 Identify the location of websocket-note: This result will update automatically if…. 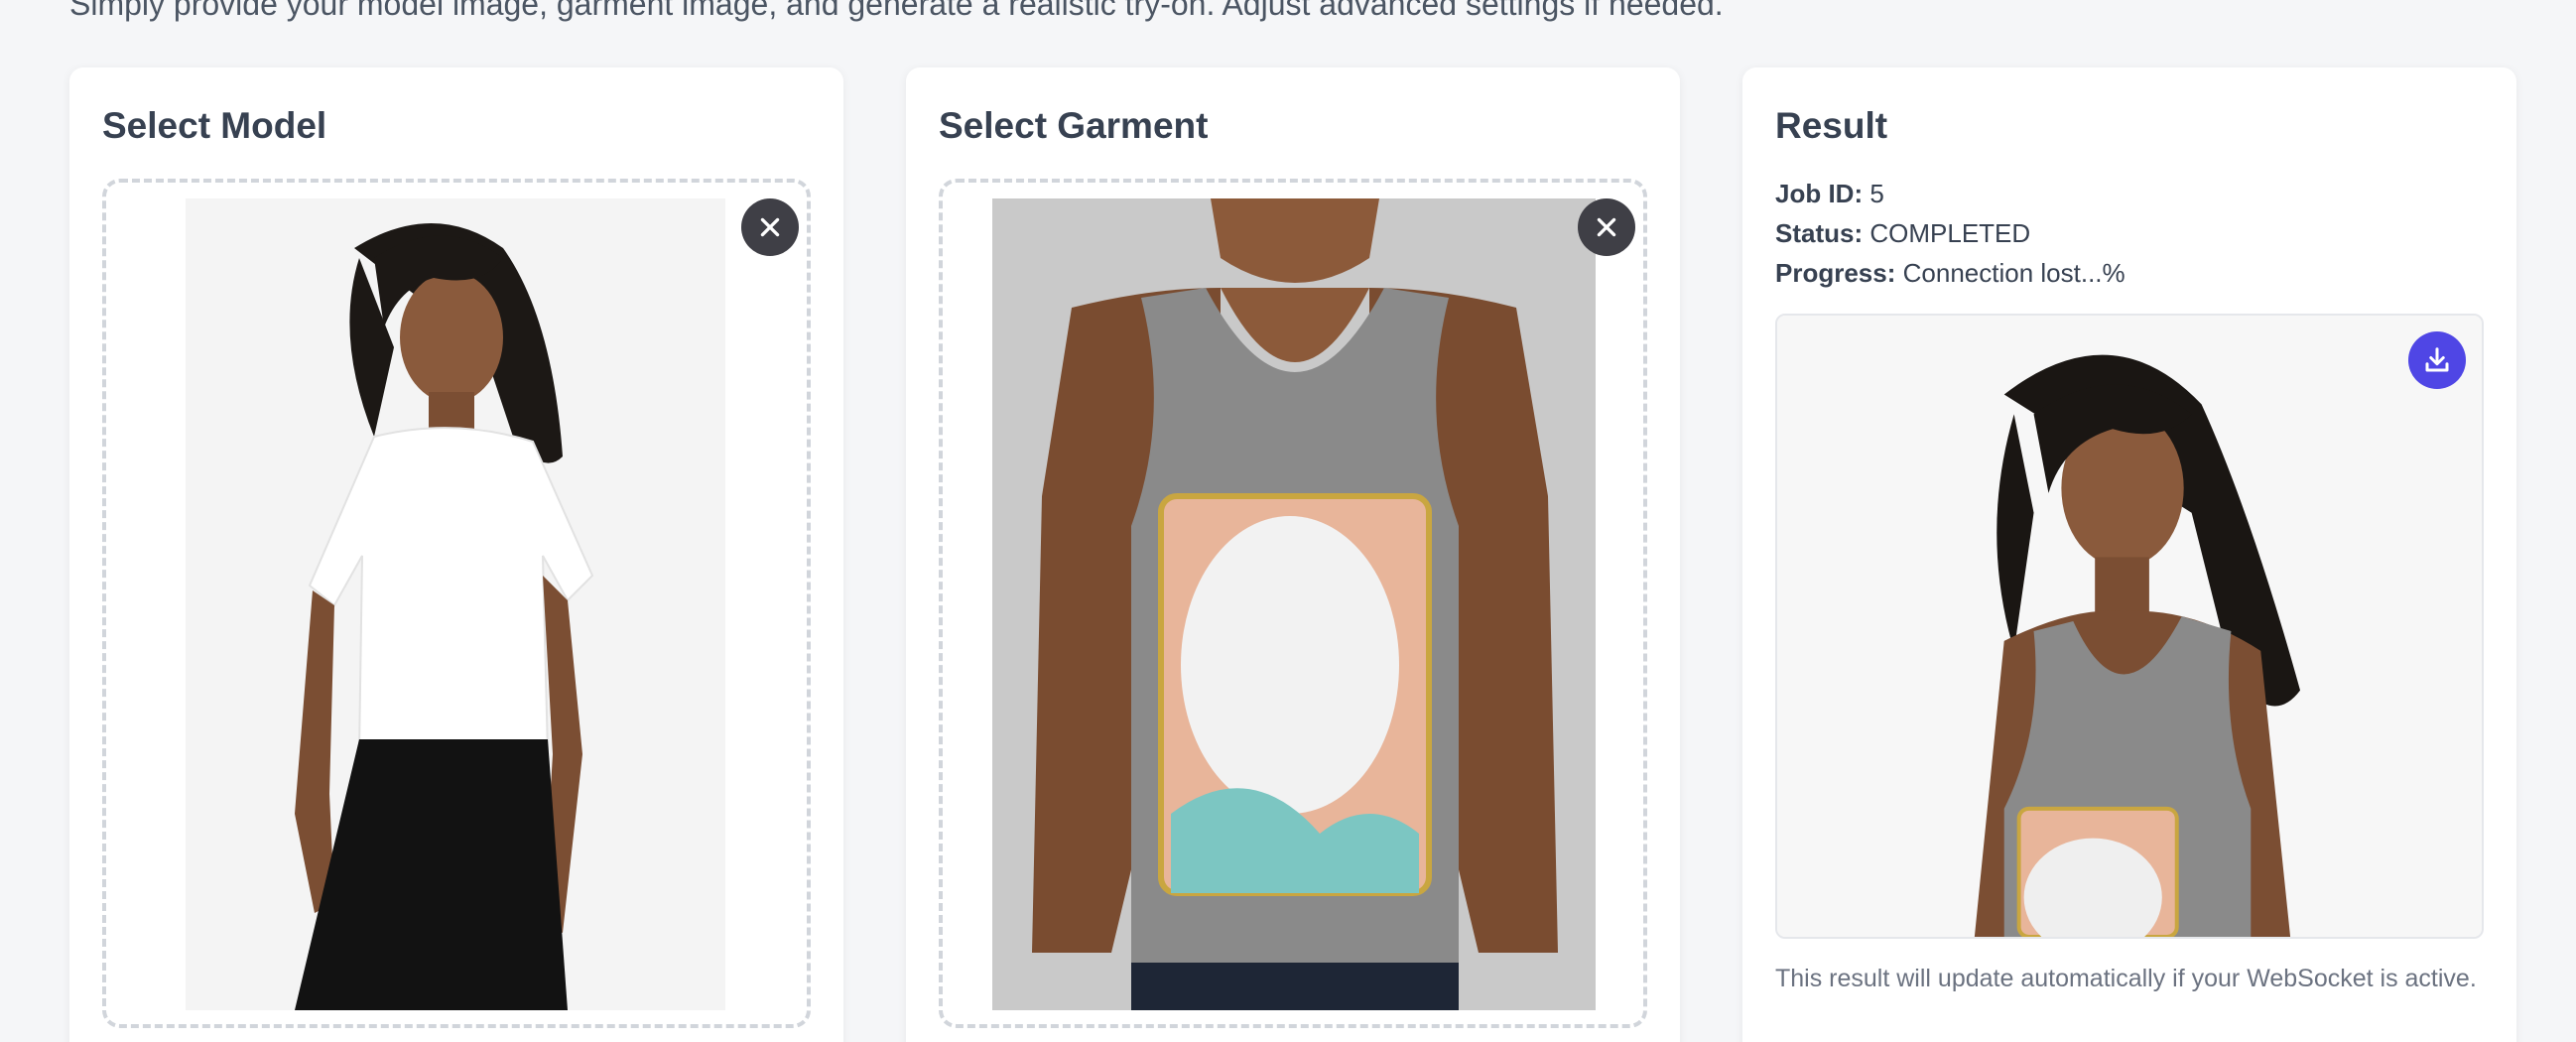
(2126, 978).